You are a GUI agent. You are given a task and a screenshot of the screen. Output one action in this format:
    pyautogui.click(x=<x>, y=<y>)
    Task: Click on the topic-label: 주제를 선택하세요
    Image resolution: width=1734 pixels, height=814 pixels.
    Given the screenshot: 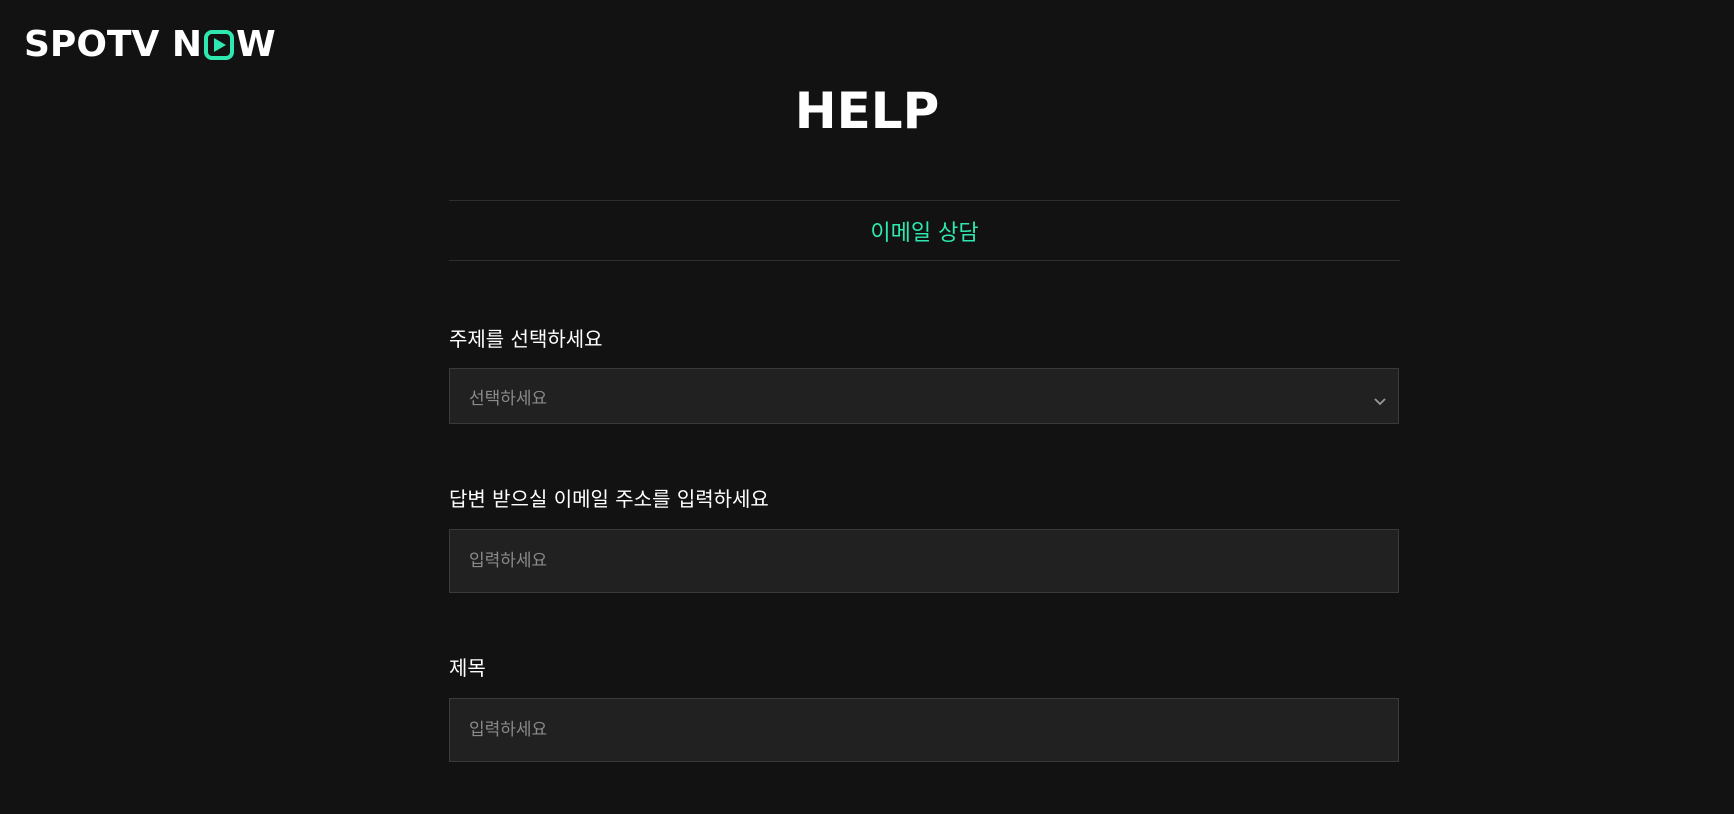 What is the action you would take?
    pyautogui.click(x=526, y=339)
    